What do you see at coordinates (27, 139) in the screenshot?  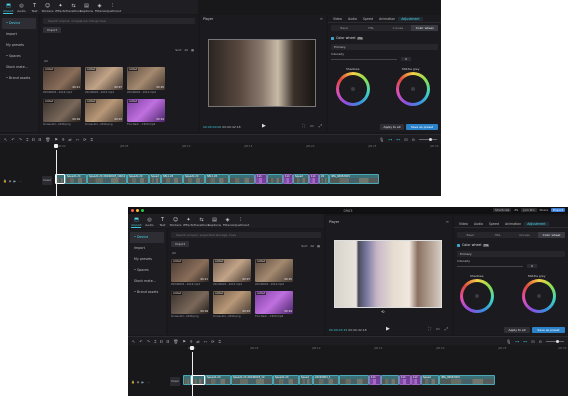 I see `split-icon: ⌶` at bounding box center [27, 139].